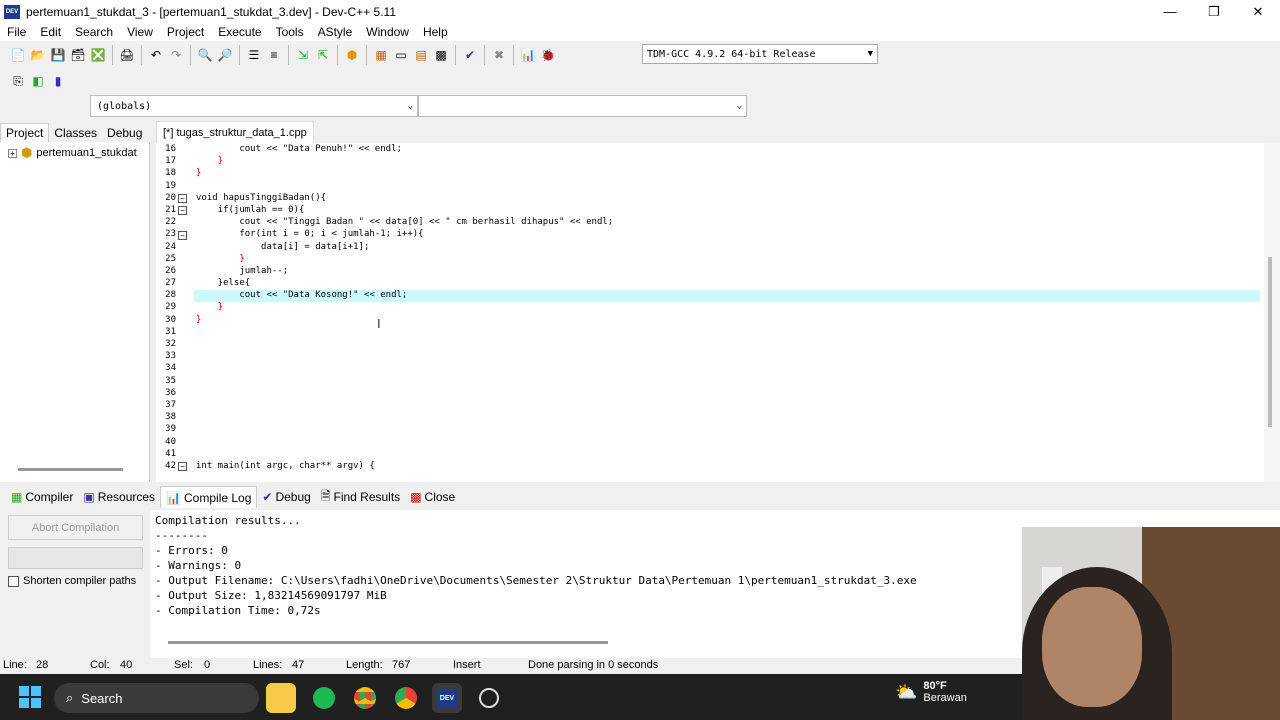 The image size is (1280, 720). I want to click on stop-execution-icon: ✖, so click(499, 55).